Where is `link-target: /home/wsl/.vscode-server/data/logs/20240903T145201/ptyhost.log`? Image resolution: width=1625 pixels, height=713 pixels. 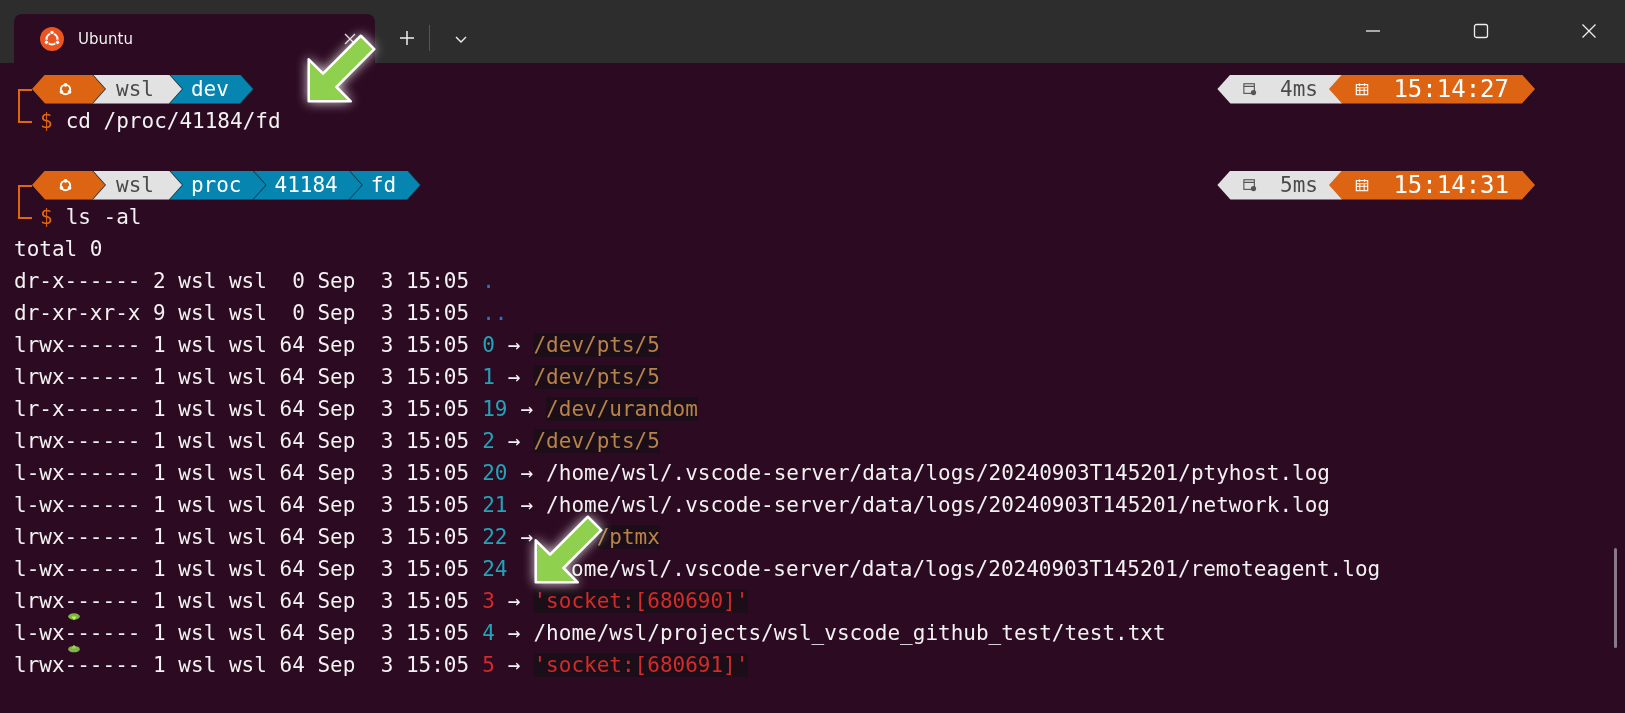 link-target: /home/wsl/.vscode-server/data/logs/20240903T145201/ptyhost.log is located at coordinates (938, 473).